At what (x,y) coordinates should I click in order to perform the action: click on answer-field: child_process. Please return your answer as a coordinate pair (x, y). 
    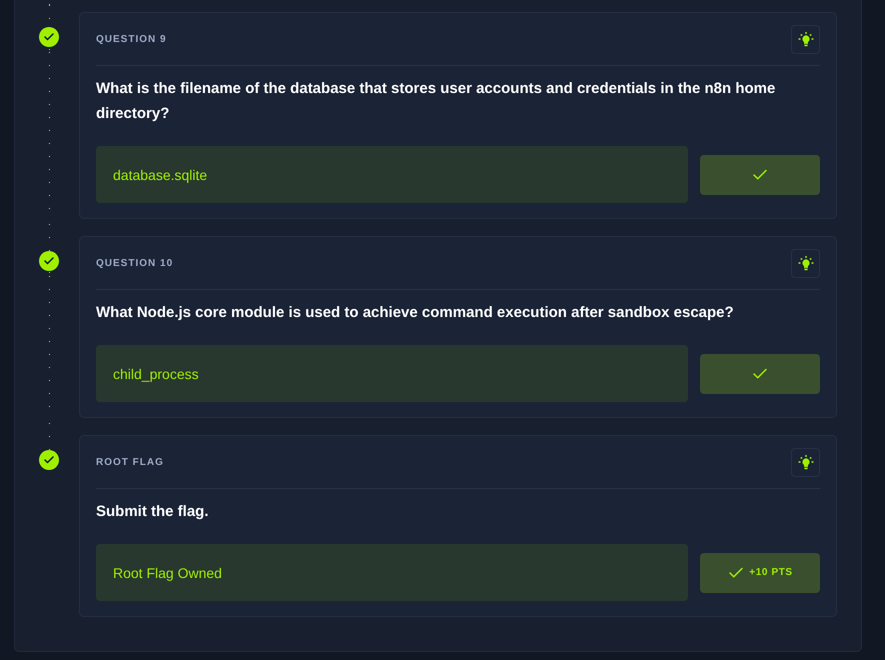
    Looking at the image, I should click on (392, 373).